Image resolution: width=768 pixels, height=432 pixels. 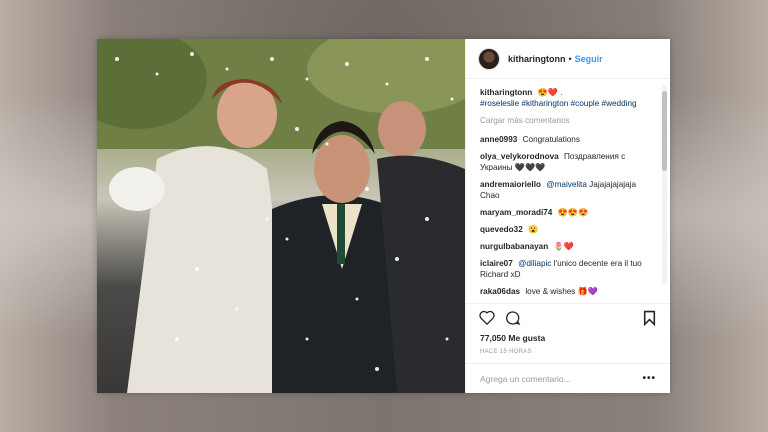 I want to click on comment-item: anne0993 Congratulations, so click(x=568, y=139).